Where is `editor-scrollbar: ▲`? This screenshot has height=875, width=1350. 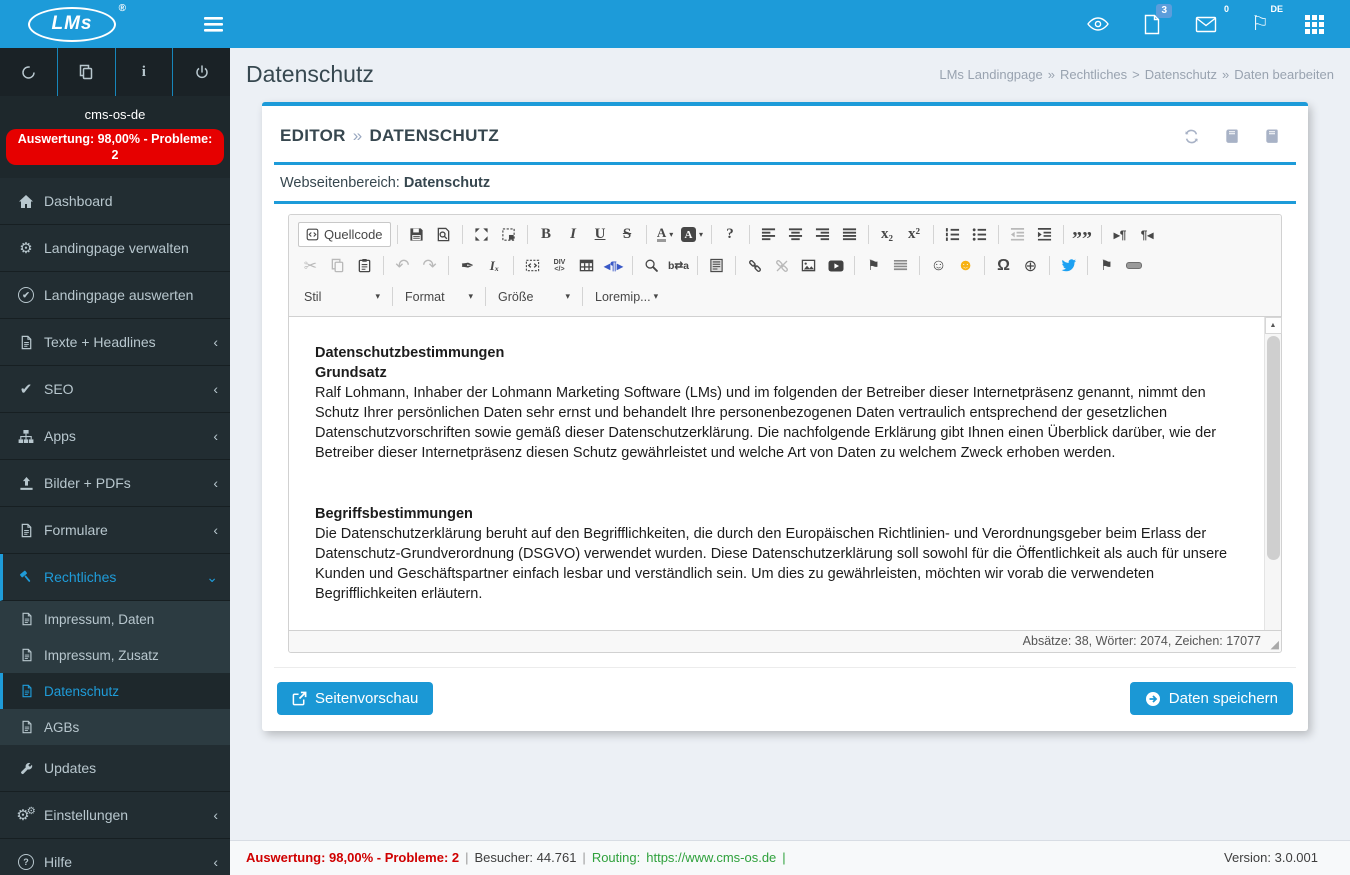
editor-scrollbar: ▲ is located at coordinates (1273, 473).